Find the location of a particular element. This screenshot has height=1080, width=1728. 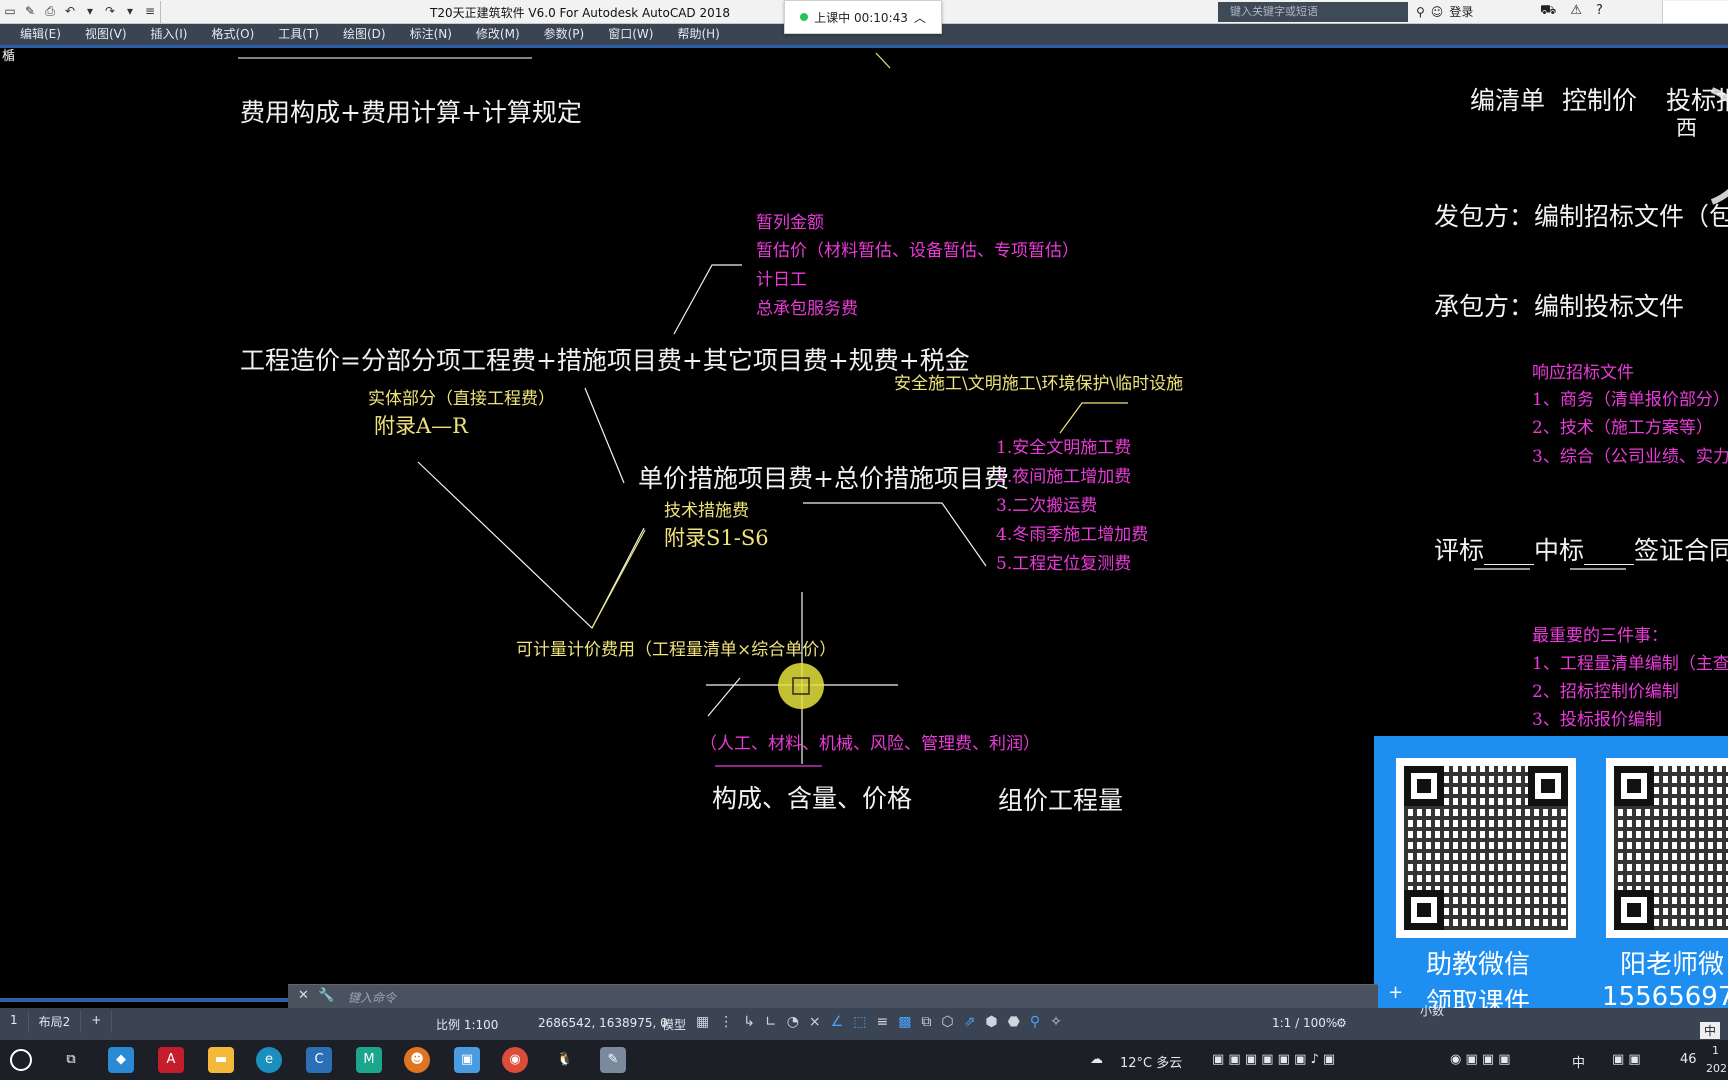

header-text: 费用构成+费用计算+计算规定 is located at coordinates (411, 112).